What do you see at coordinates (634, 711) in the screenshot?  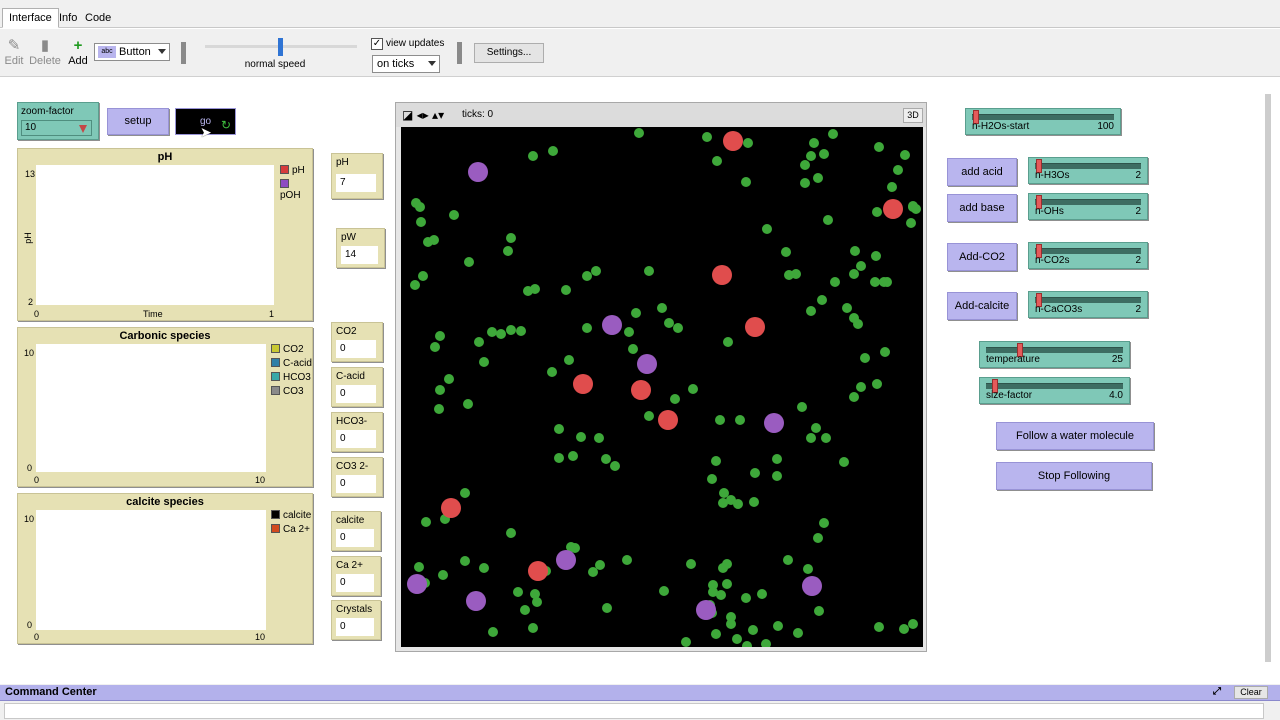 I see `command-input` at bounding box center [634, 711].